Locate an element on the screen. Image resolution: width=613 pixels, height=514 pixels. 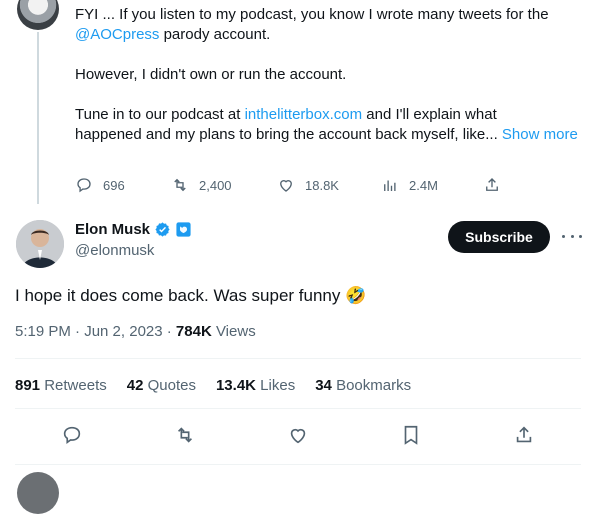
like-count: 18.8K is located at coordinates (322, 185).